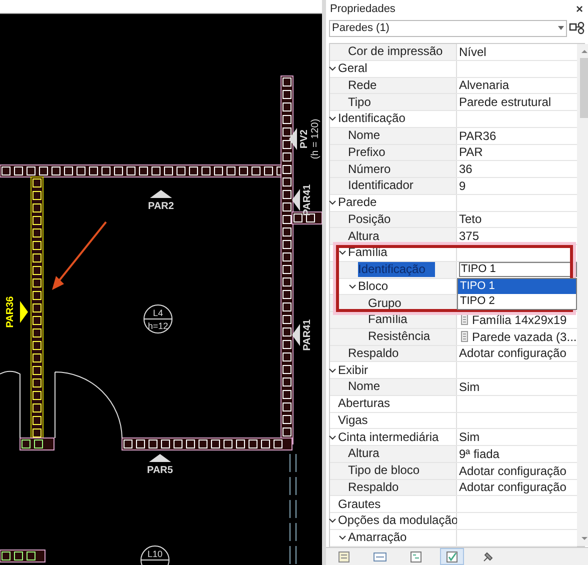 This screenshot has width=588, height=565. I want to click on category-label: Aberturas, so click(364, 404).